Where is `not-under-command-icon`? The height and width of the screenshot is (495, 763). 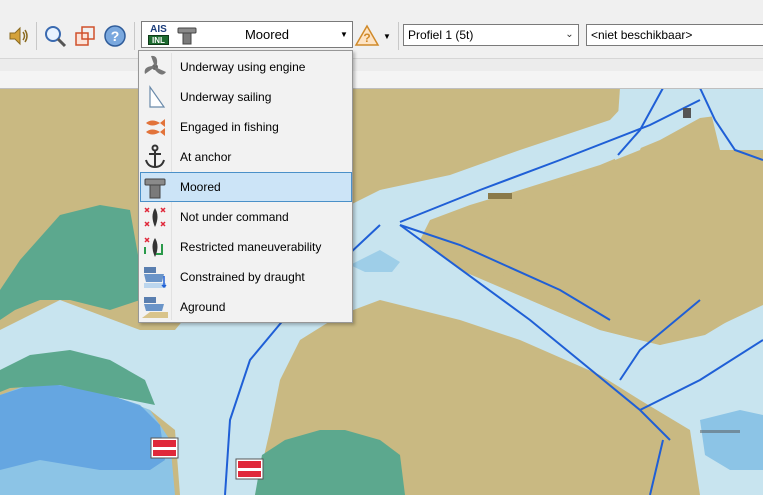
not-under-command-icon is located at coordinates (155, 217).